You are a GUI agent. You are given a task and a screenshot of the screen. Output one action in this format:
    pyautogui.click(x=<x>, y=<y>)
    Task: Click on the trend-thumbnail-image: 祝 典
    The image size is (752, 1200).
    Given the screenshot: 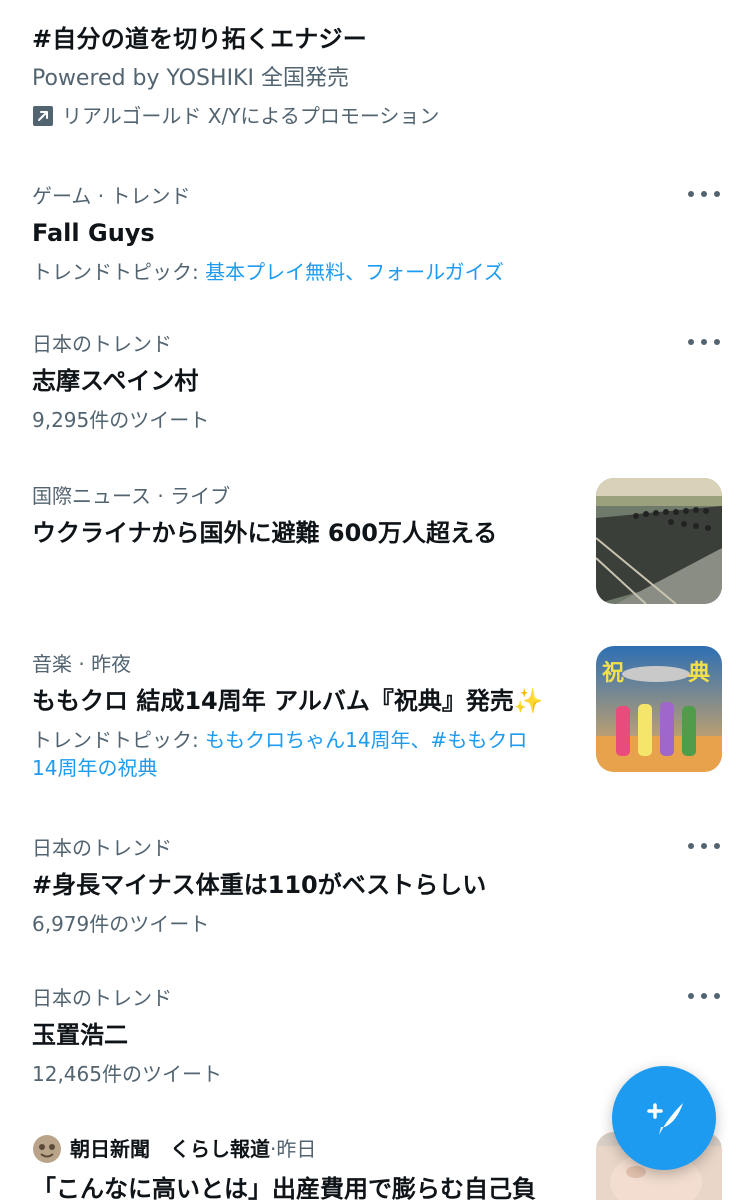 What is the action you would take?
    pyautogui.click(x=659, y=709)
    